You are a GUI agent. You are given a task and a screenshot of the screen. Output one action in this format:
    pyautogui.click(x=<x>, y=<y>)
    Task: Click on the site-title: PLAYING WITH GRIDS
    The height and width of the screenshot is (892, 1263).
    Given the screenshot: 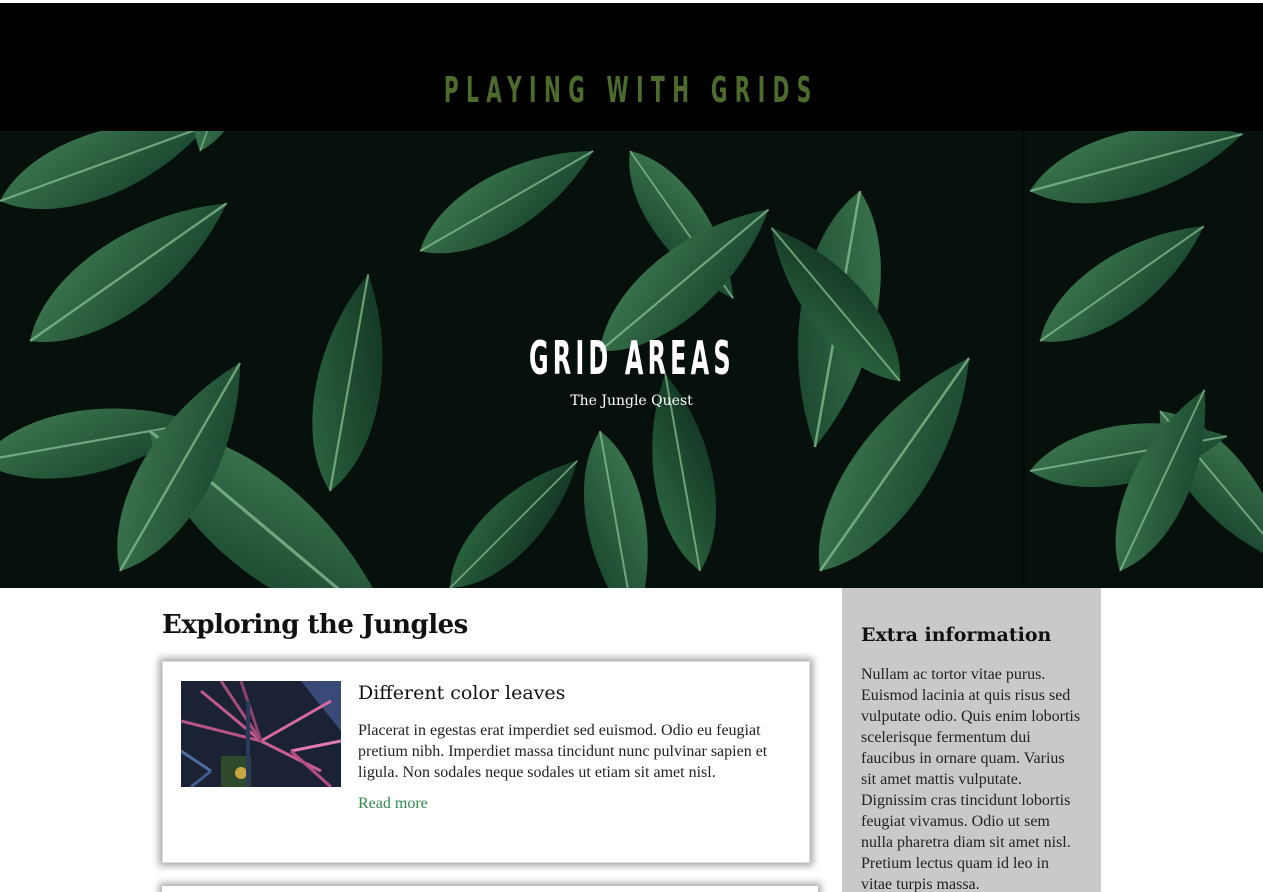 What is the action you would take?
    pyautogui.click(x=631, y=90)
    